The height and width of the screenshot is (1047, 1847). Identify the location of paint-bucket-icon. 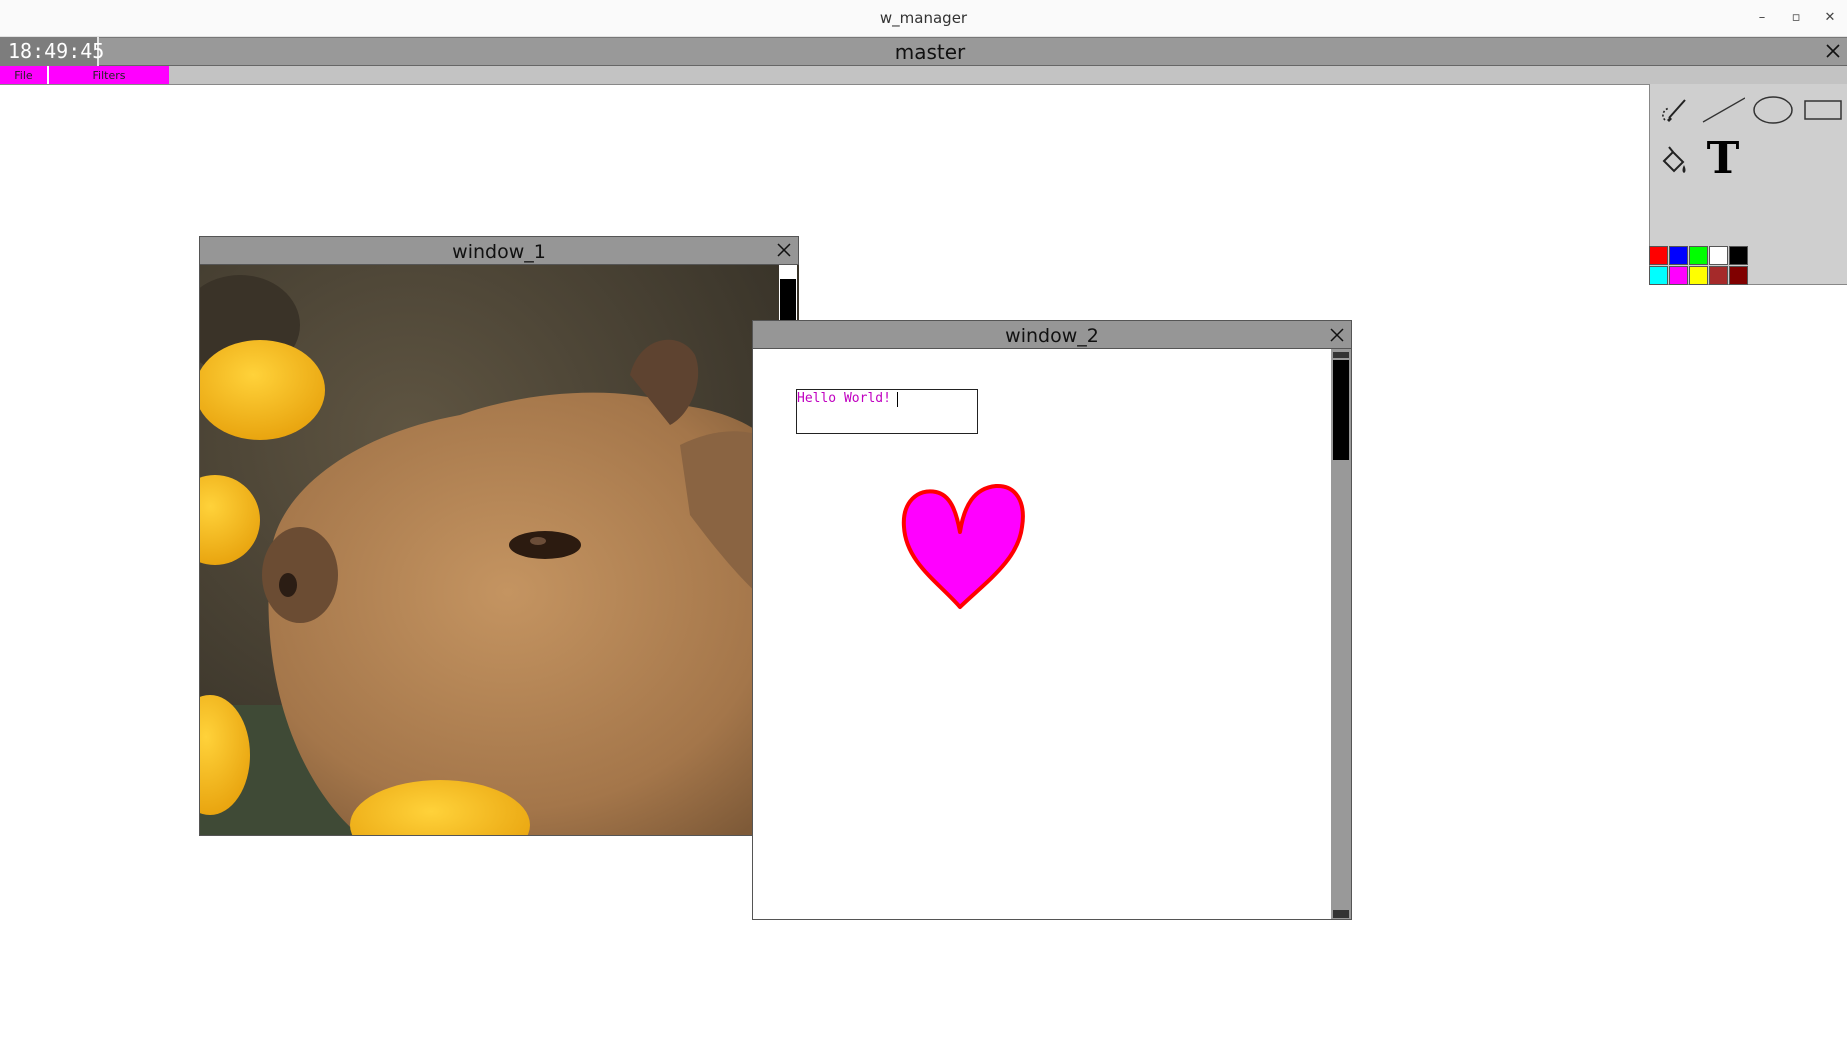
(1673, 161).